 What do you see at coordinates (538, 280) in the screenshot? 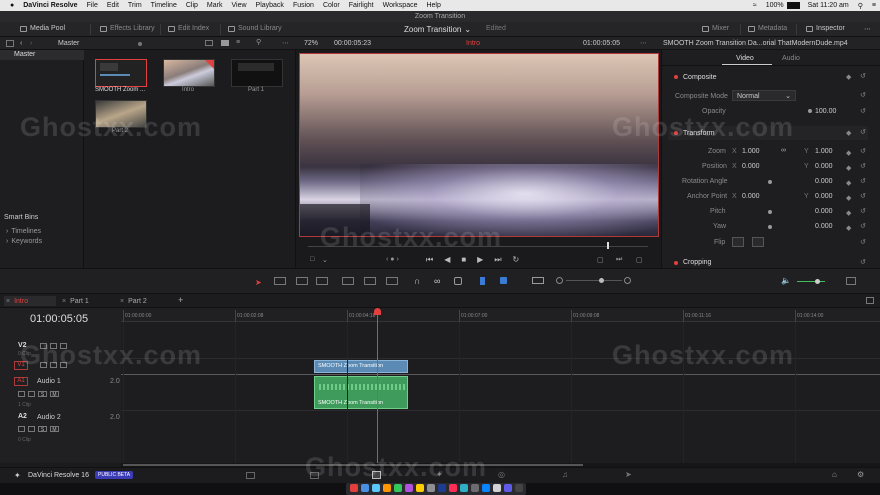
I see `timeline-view-icon` at bounding box center [538, 280].